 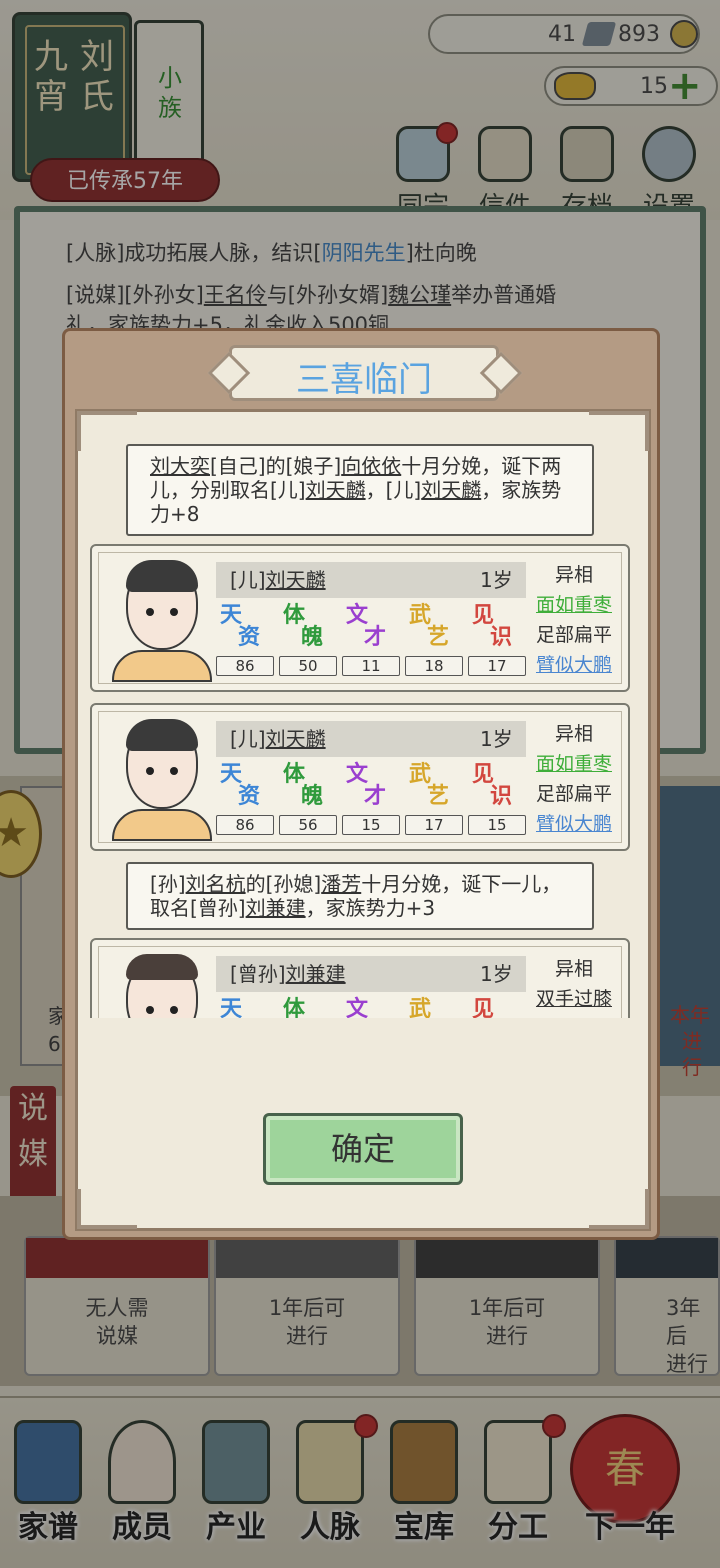 I want to click on attr-insight: 见, so click(x=483, y=1007).